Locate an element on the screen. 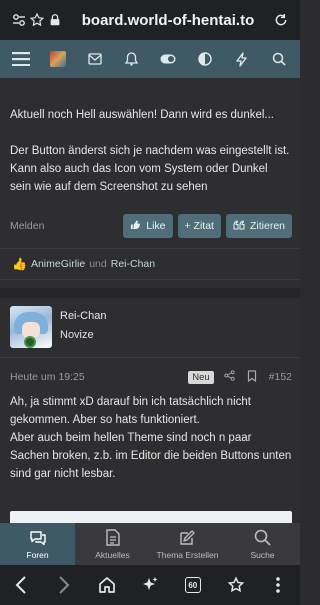  avatar is located at coordinates (57, 59).